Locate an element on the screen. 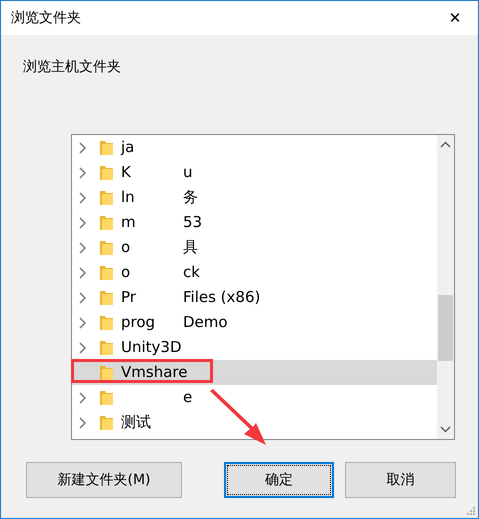 Image resolution: width=479 pixels, height=519 pixels. scrollbar is located at coordinates (445, 287).